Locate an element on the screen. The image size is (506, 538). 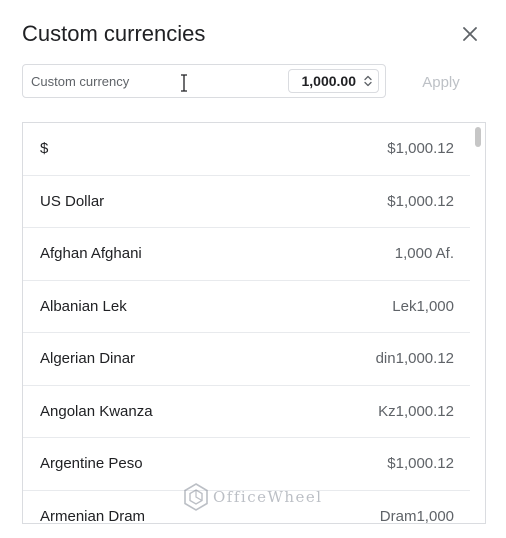
currency-name: Armenian Dram is located at coordinates (93, 515).